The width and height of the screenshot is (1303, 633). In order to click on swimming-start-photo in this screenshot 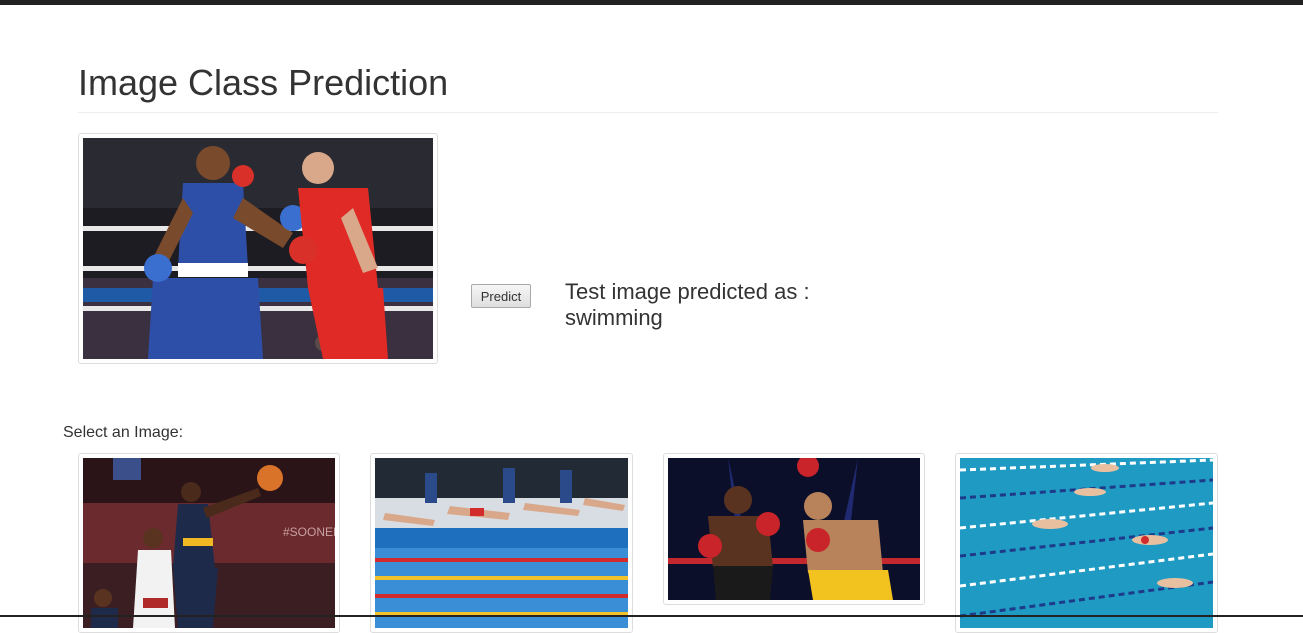, I will do `click(501, 543)`.